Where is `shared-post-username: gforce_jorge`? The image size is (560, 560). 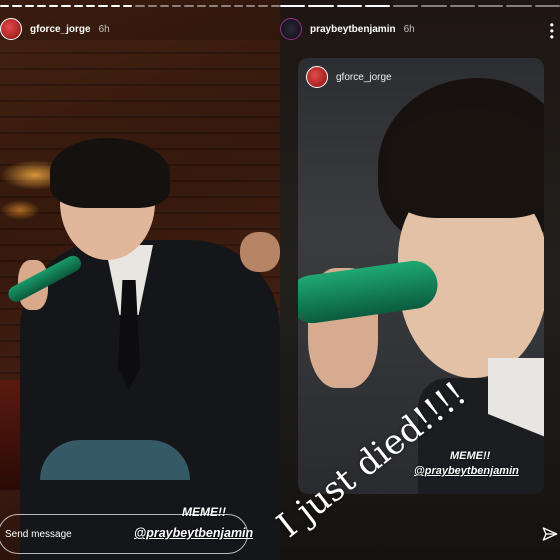
shared-post-username: gforce_jorge is located at coordinates (364, 77).